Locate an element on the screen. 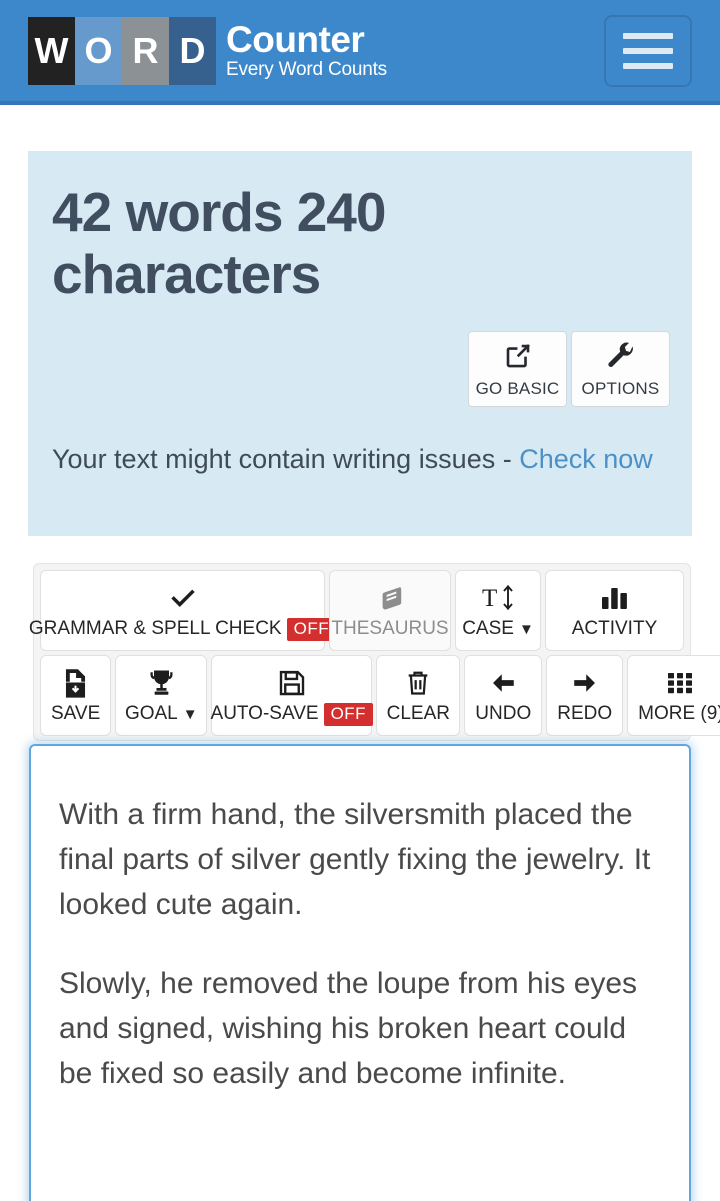 The width and height of the screenshot is (720, 1201). auto-save-button: AUTO-SAVE OFF is located at coordinates (292, 695).